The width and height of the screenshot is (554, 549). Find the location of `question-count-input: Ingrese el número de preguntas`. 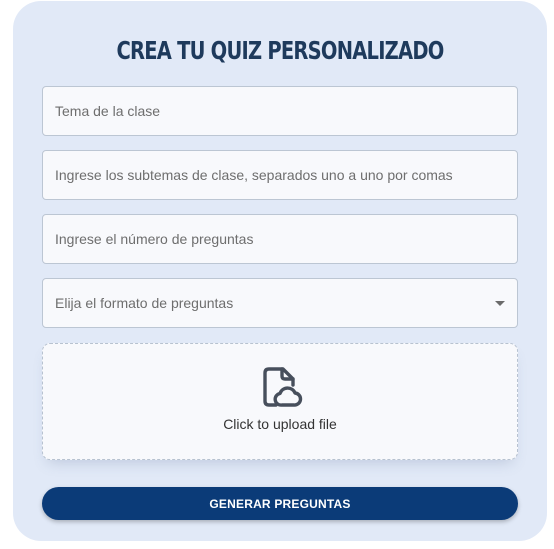

question-count-input: Ingrese el número de preguntas is located at coordinates (280, 239).